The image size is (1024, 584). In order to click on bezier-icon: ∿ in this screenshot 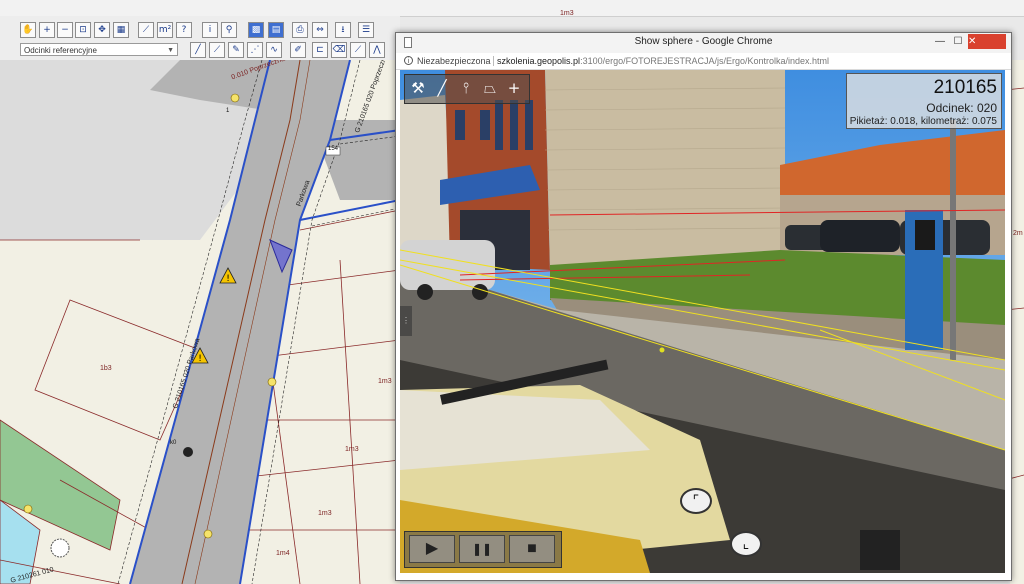, I will do `click(274, 50)`.